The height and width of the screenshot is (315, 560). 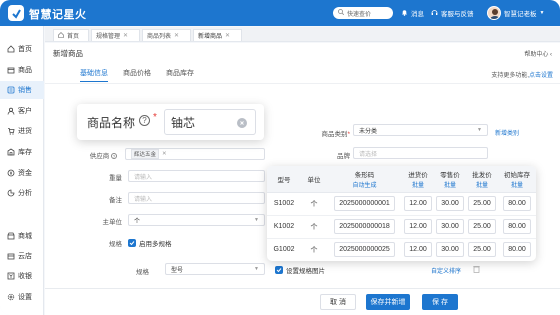 I want to click on product-name-label: 商品名称, so click(x=111, y=123).